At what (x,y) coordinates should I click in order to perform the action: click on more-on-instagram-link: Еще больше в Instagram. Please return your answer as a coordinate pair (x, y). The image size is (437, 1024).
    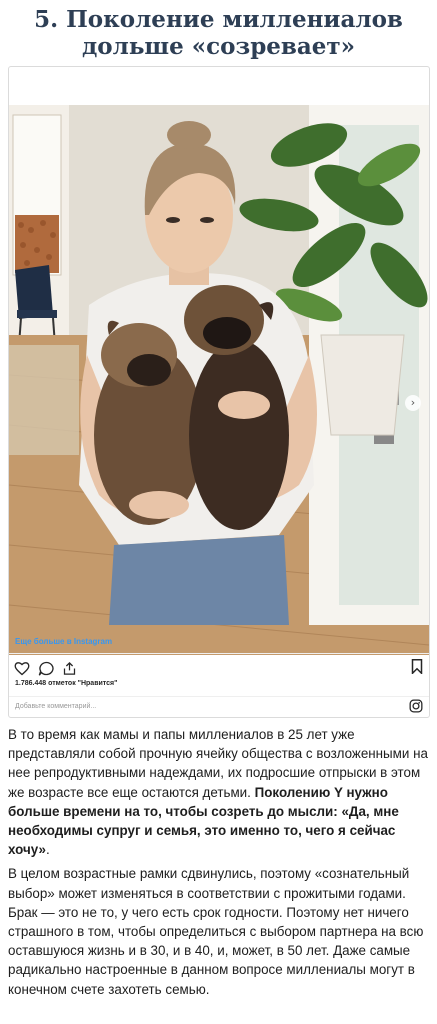
    Looking at the image, I should click on (63, 641).